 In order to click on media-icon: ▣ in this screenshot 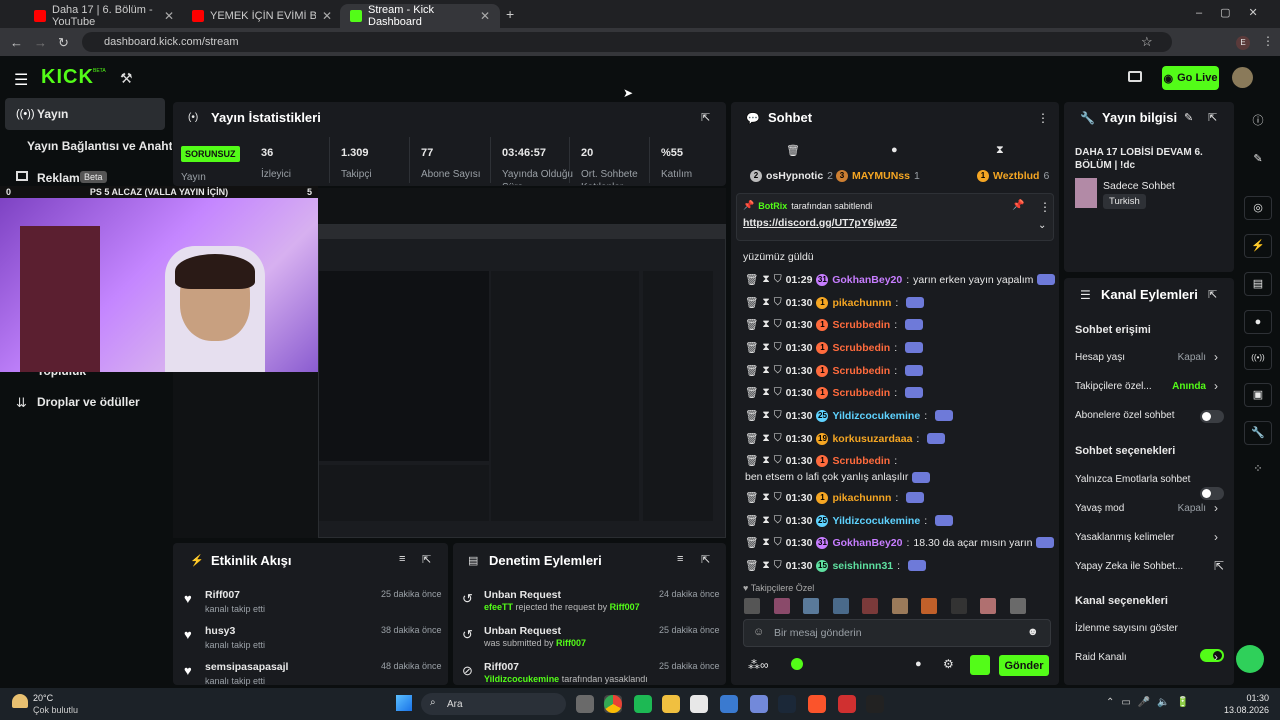, I will do `click(1258, 395)`.